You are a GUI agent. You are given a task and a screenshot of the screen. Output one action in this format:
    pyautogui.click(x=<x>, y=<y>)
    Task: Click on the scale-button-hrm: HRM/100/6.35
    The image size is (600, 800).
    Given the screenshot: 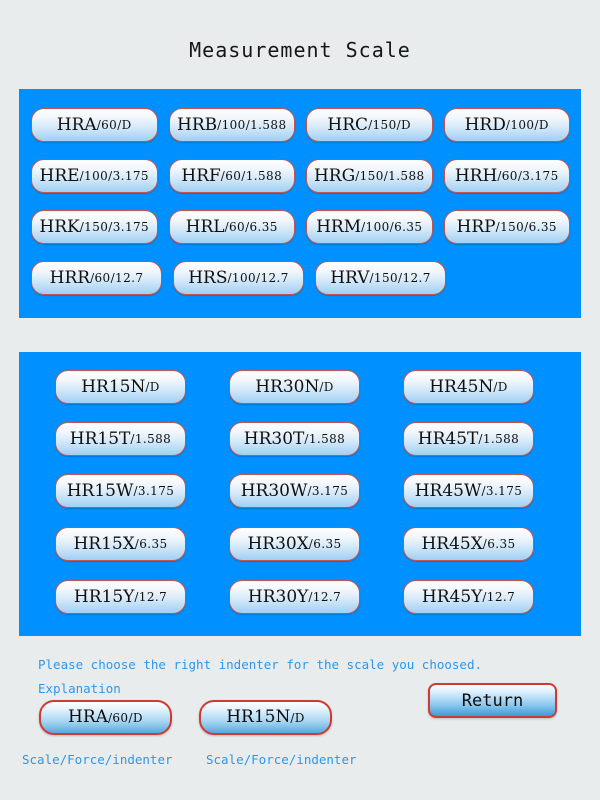 What is the action you would take?
    pyautogui.click(x=369, y=227)
    